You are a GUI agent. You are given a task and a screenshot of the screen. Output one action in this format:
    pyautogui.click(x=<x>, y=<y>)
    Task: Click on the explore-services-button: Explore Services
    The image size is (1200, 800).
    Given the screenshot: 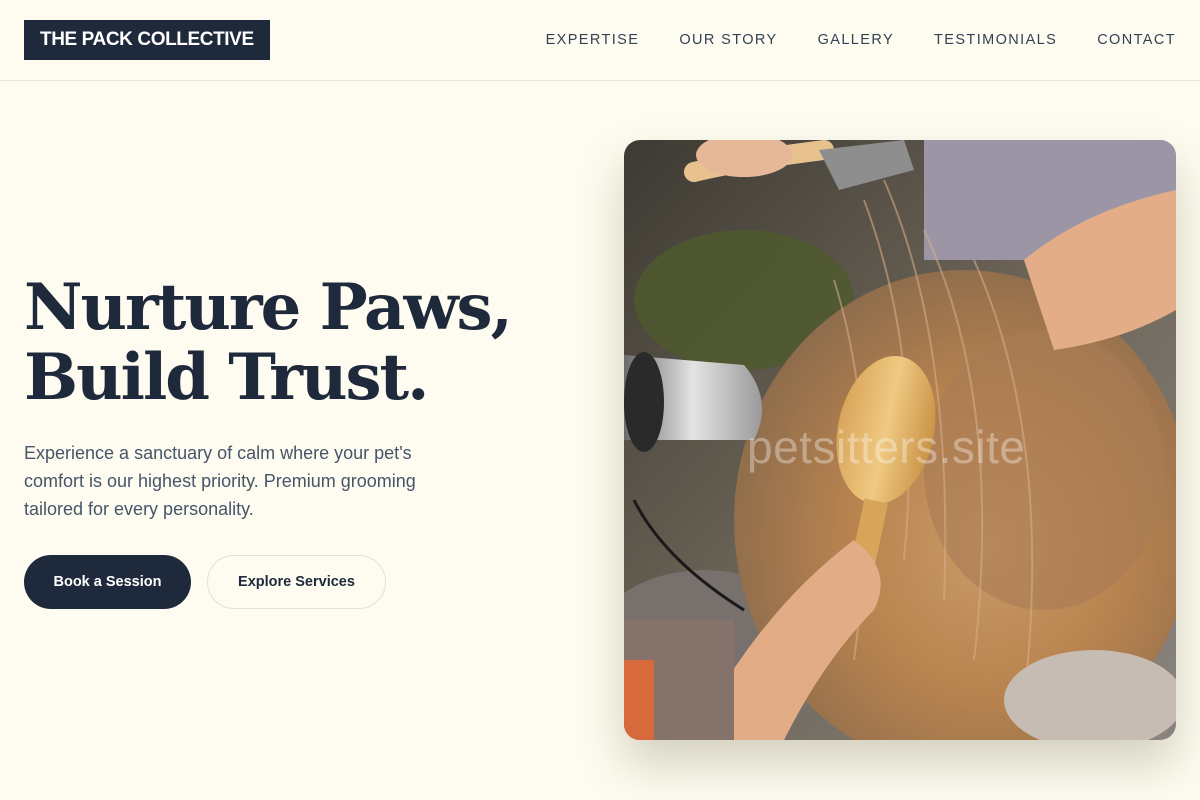 What is the action you would take?
    pyautogui.click(x=296, y=582)
    